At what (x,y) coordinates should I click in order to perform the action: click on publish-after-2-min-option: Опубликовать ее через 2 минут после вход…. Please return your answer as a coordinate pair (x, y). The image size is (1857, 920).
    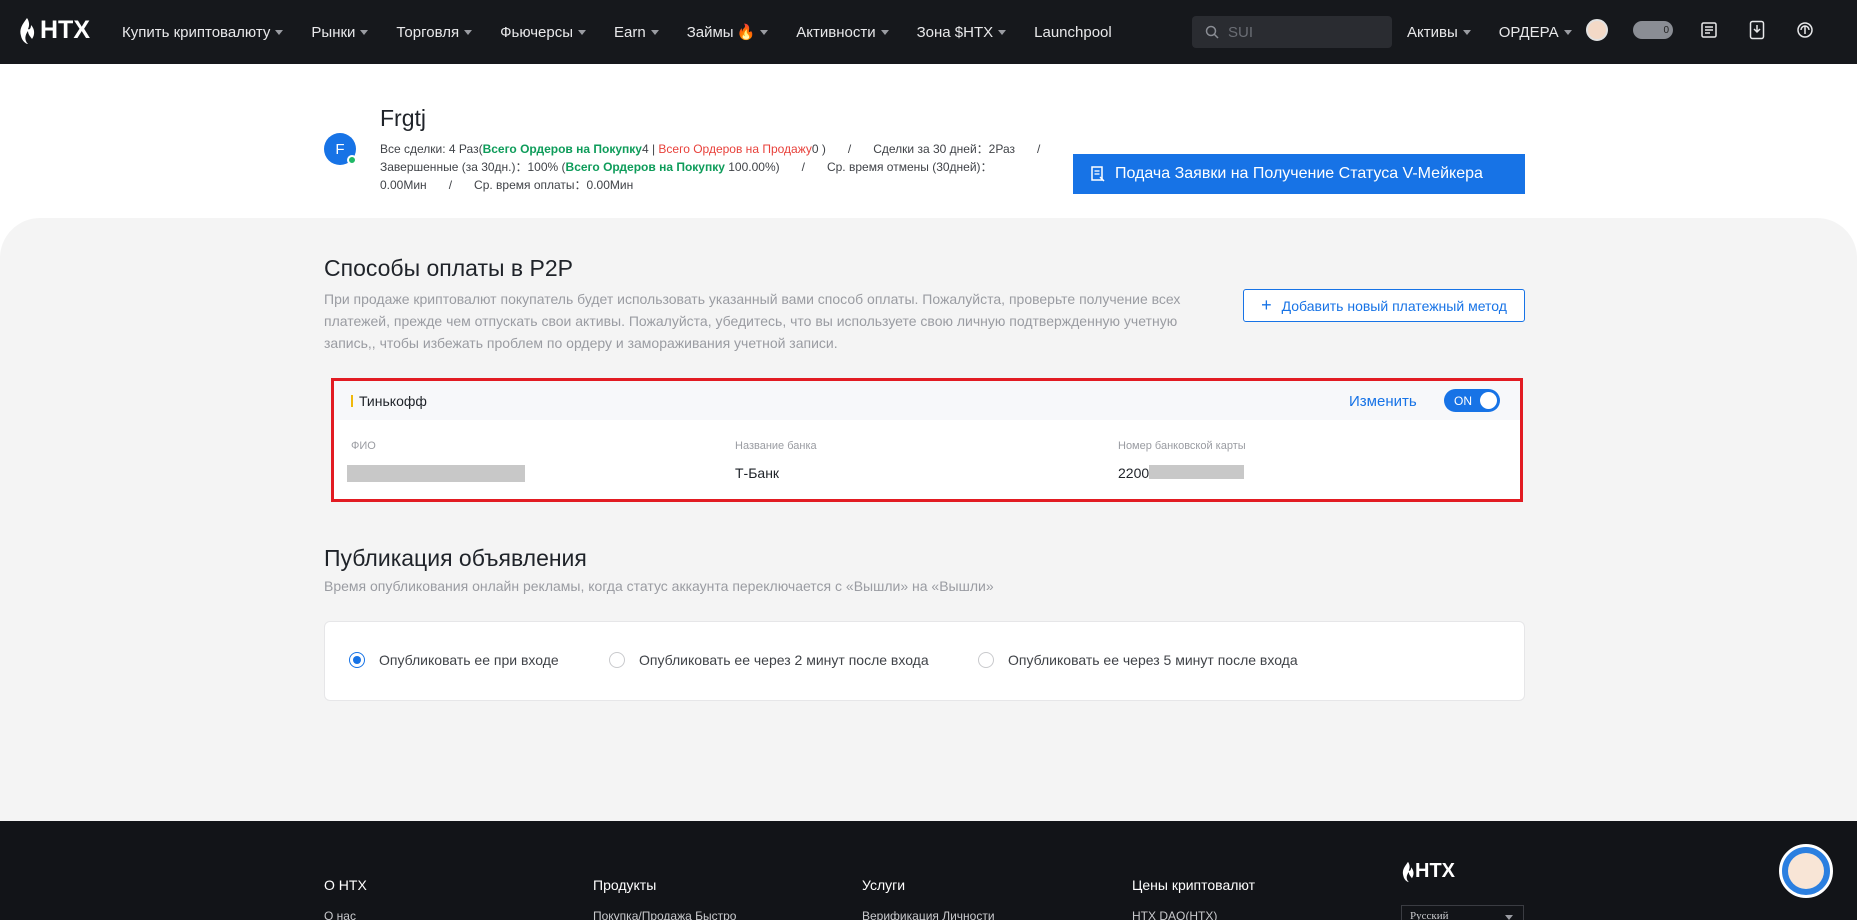
    Looking at the image, I should click on (769, 660).